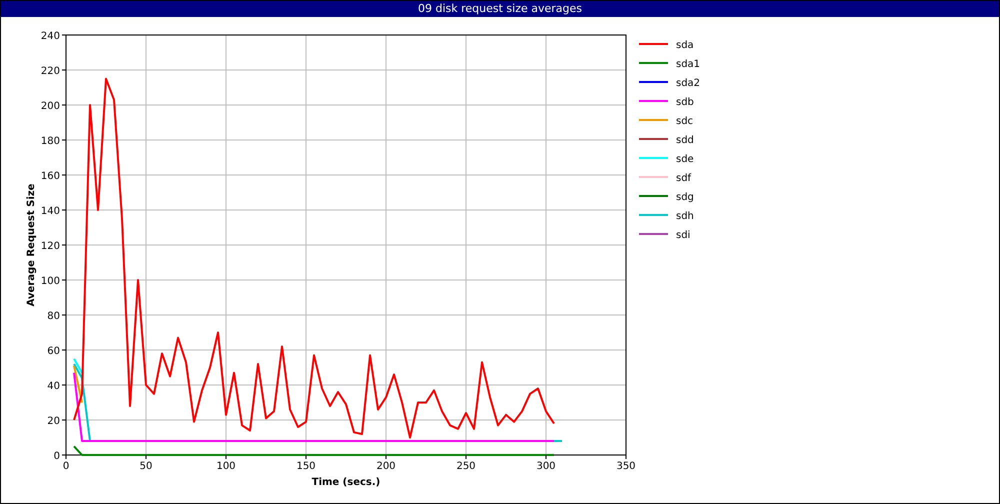 The width and height of the screenshot is (1000, 504). I want to click on y-tick-label: 20, so click(53, 421).